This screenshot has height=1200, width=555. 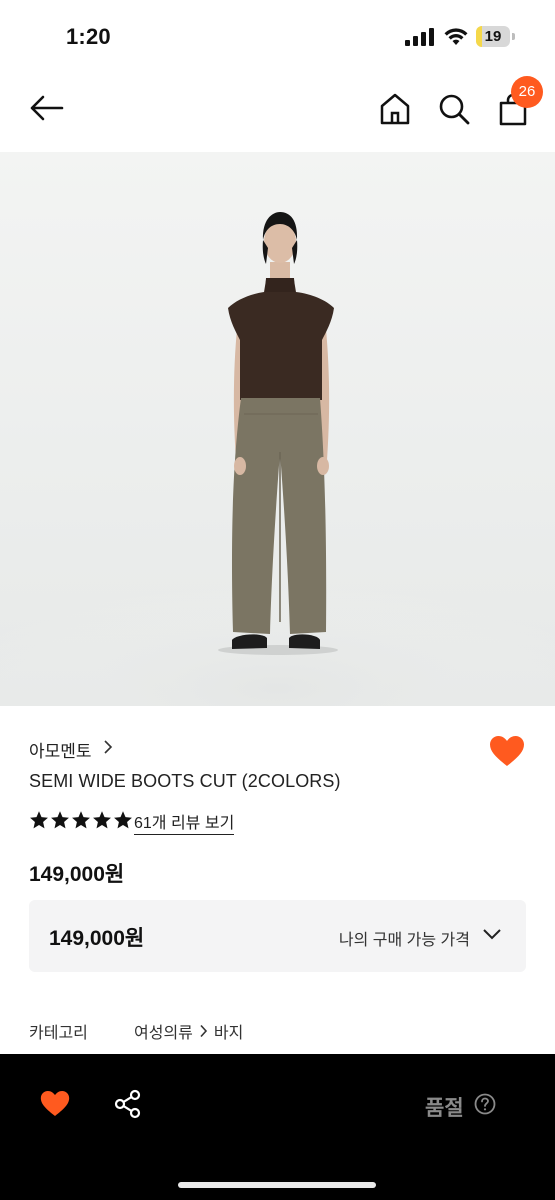 I want to click on my-price-label: 나의 구매 가능 가격, so click(x=404, y=940).